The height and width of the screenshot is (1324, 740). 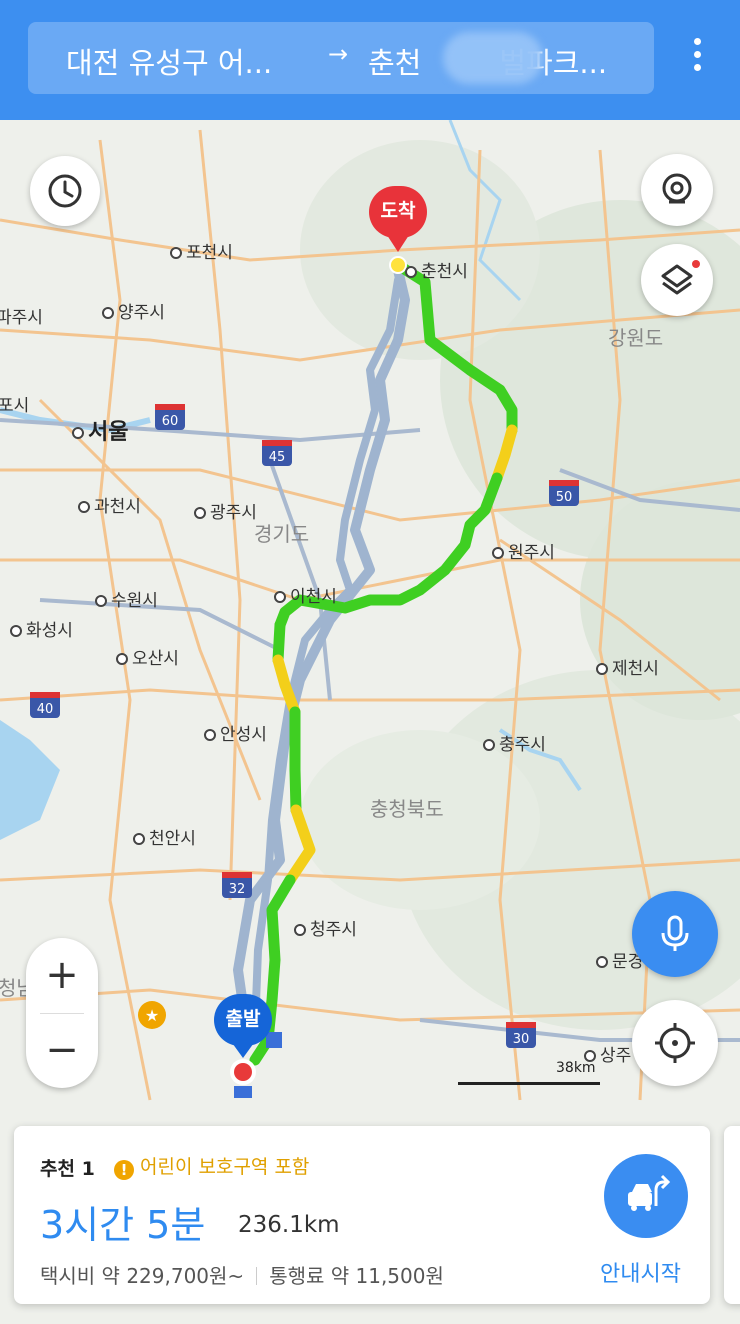 What do you see at coordinates (529, 1083) in the screenshot?
I see `scale-bar` at bounding box center [529, 1083].